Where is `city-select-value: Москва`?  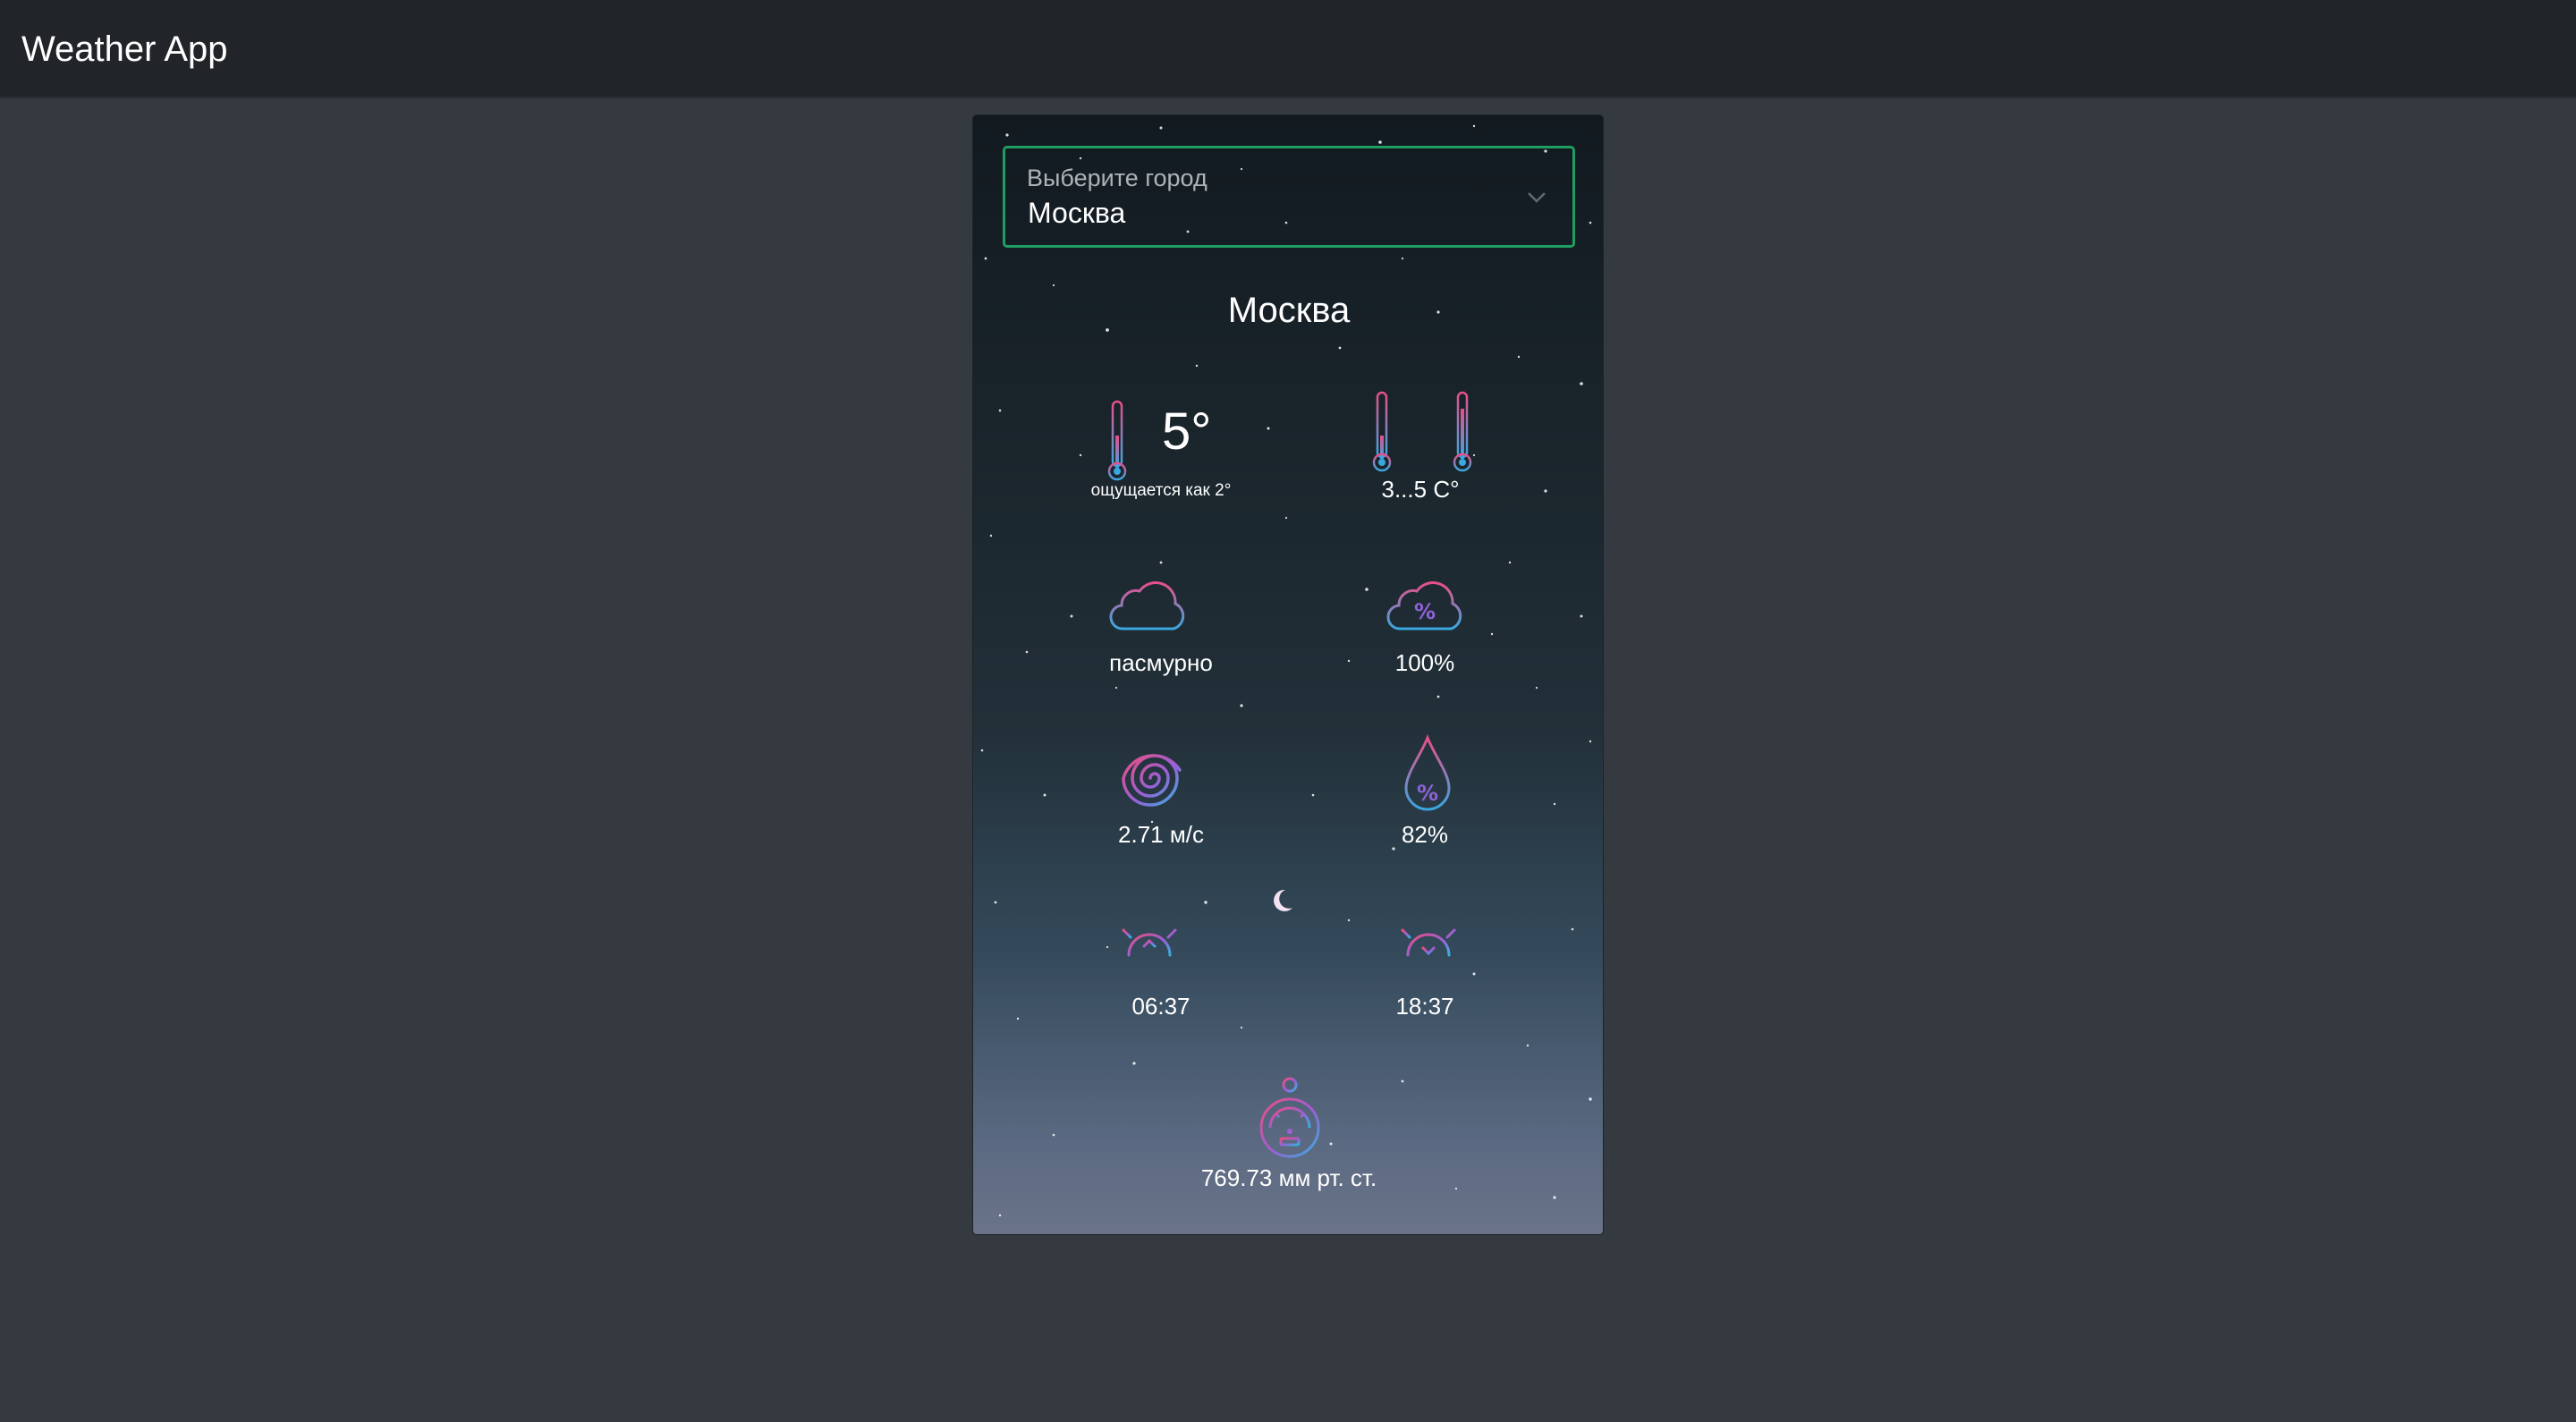 city-select-value: Москва is located at coordinates (1076, 213).